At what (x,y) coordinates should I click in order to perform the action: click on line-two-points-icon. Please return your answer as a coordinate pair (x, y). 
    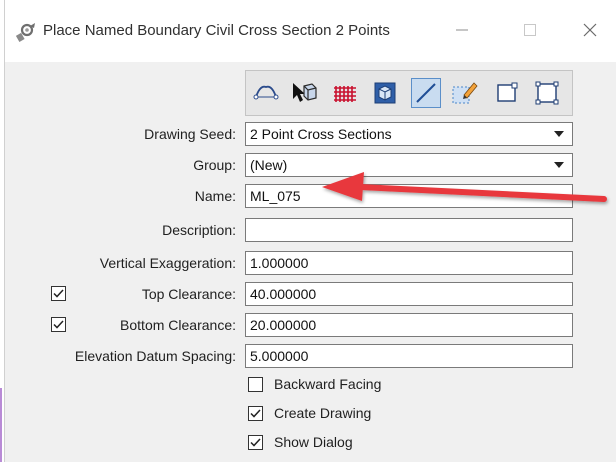
    Looking at the image, I should click on (426, 93).